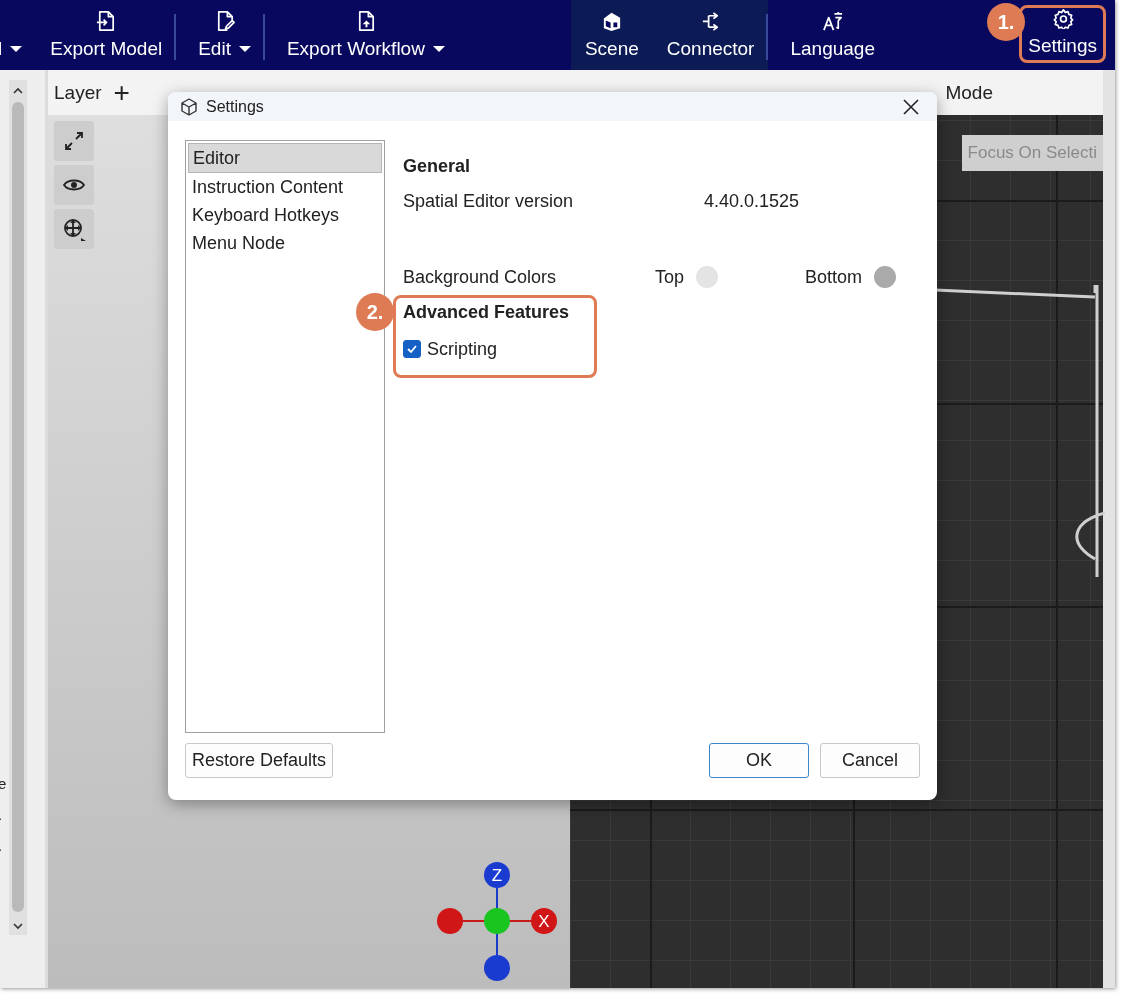 The width and height of the screenshot is (1129, 1000). I want to click on scroll-up-icon, so click(18, 91).